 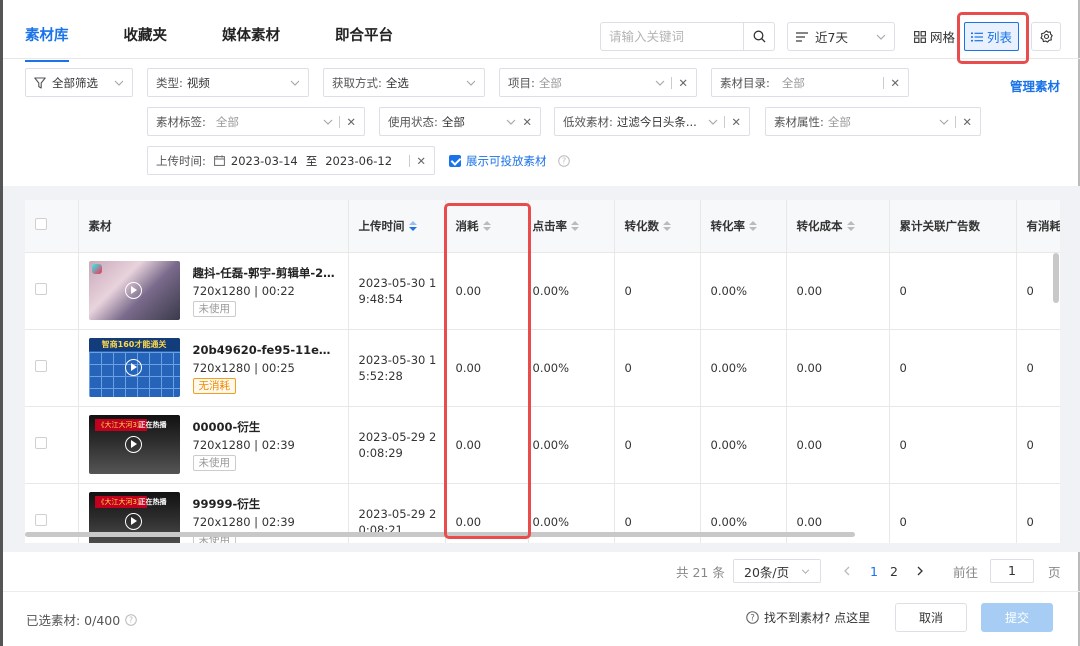 What do you see at coordinates (226, 503) in the screenshot?
I see `material-name: 99999-衍生` at bounding box center [226, 503].